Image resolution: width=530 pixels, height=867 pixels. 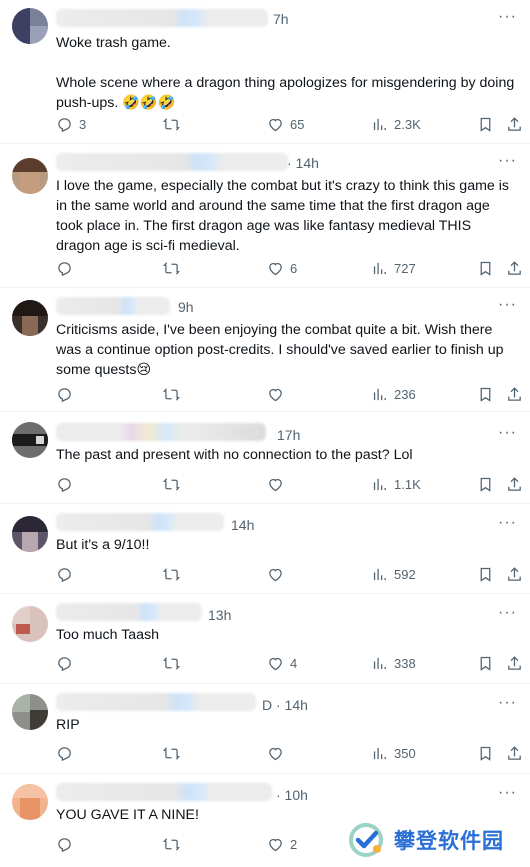 I want to click on like-button: 6, so click(x=282, y=268).